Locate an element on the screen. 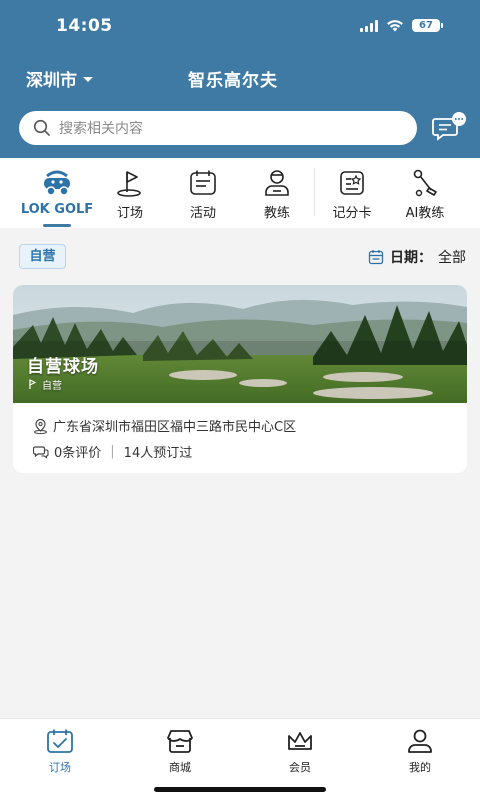 Image resolution: width=480 pixels, height=800 pixels. calendar-check-icon is located at coordinates (60, 741).